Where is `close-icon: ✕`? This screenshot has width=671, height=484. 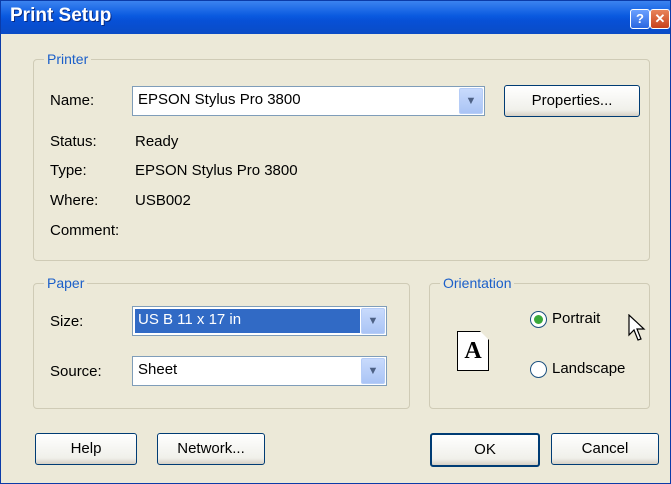 close-icon: ✕ is located at coordinates (660, 19).